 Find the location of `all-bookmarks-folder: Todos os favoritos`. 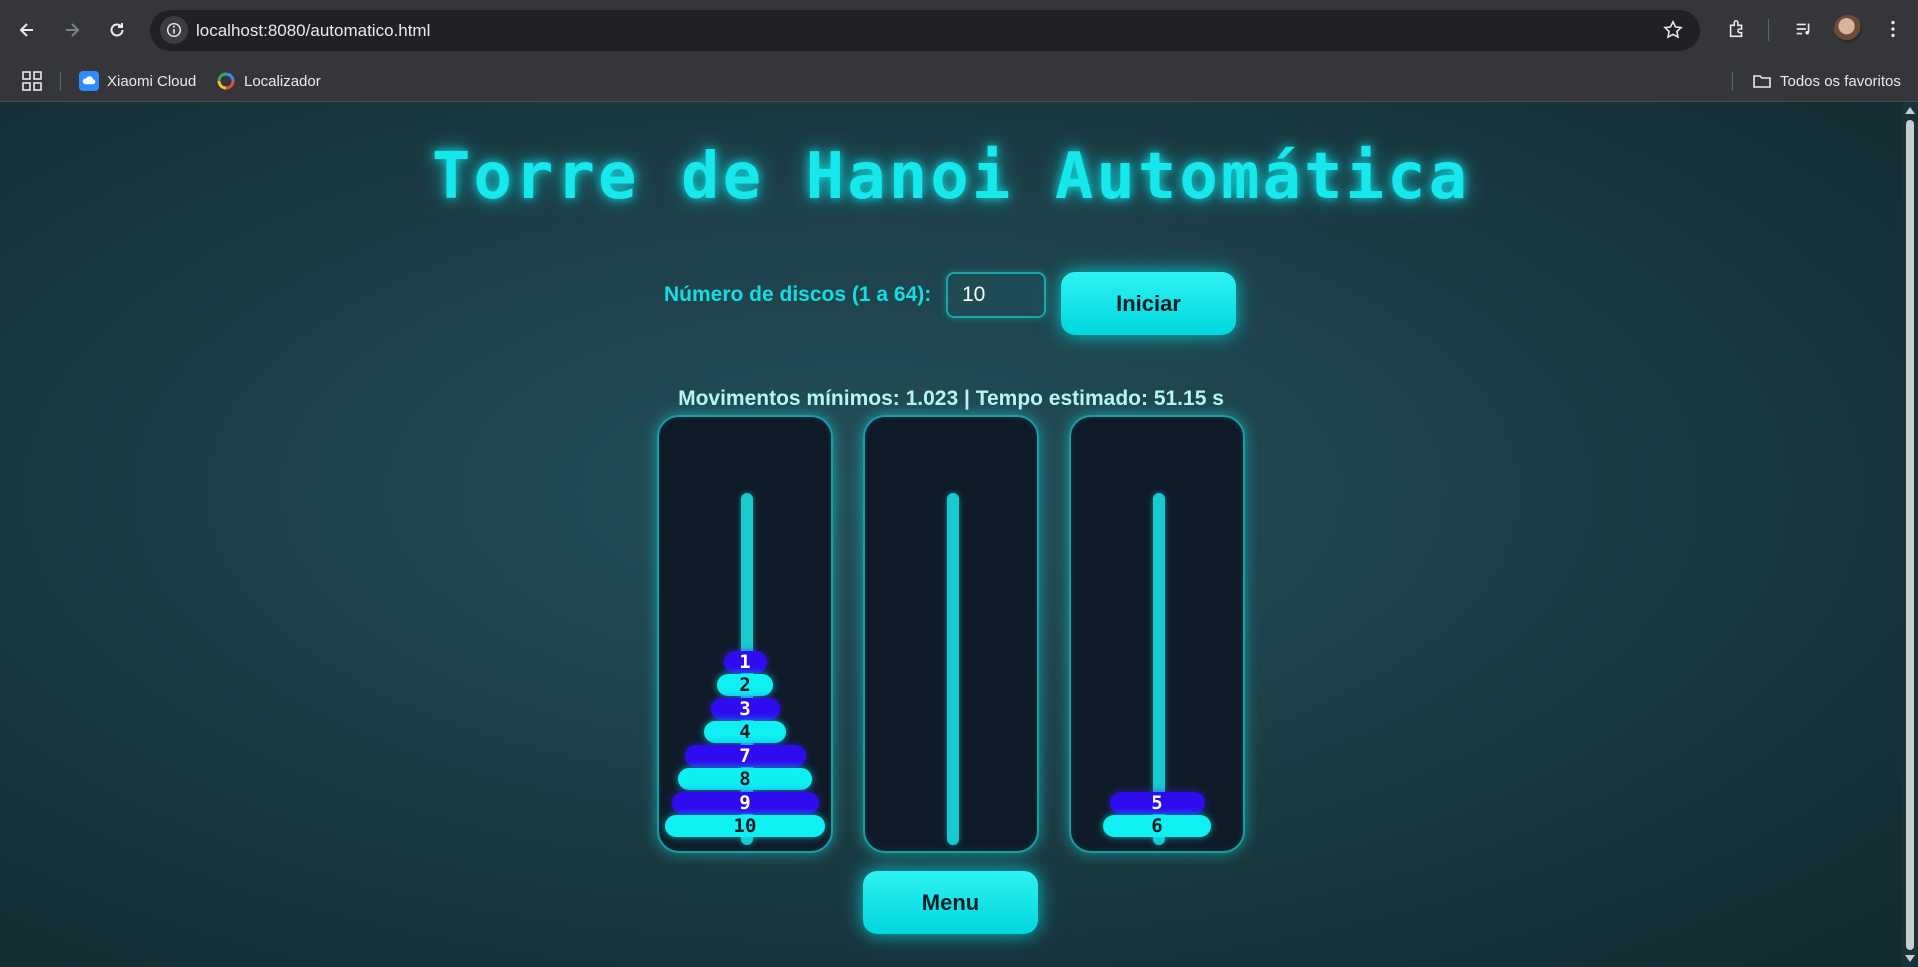

all-bookmarks-folder: Todos os favoritos is located at coordinates (1826, 81).